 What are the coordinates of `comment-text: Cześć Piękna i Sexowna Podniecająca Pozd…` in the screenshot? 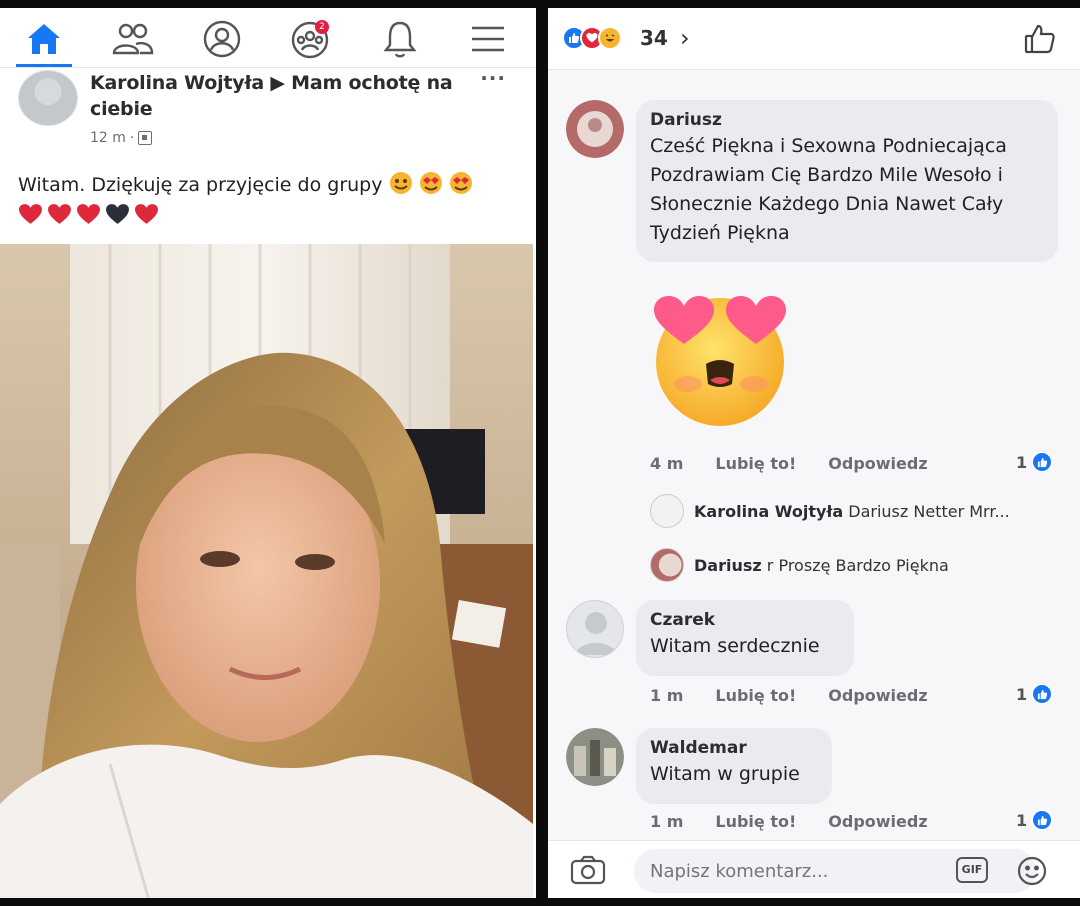 It's located at (828, 189).